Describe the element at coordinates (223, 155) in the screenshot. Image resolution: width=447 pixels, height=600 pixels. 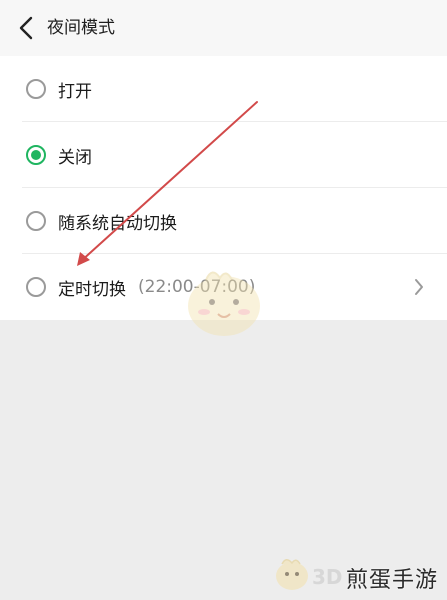
I see `option-off: 关闭` at that location.